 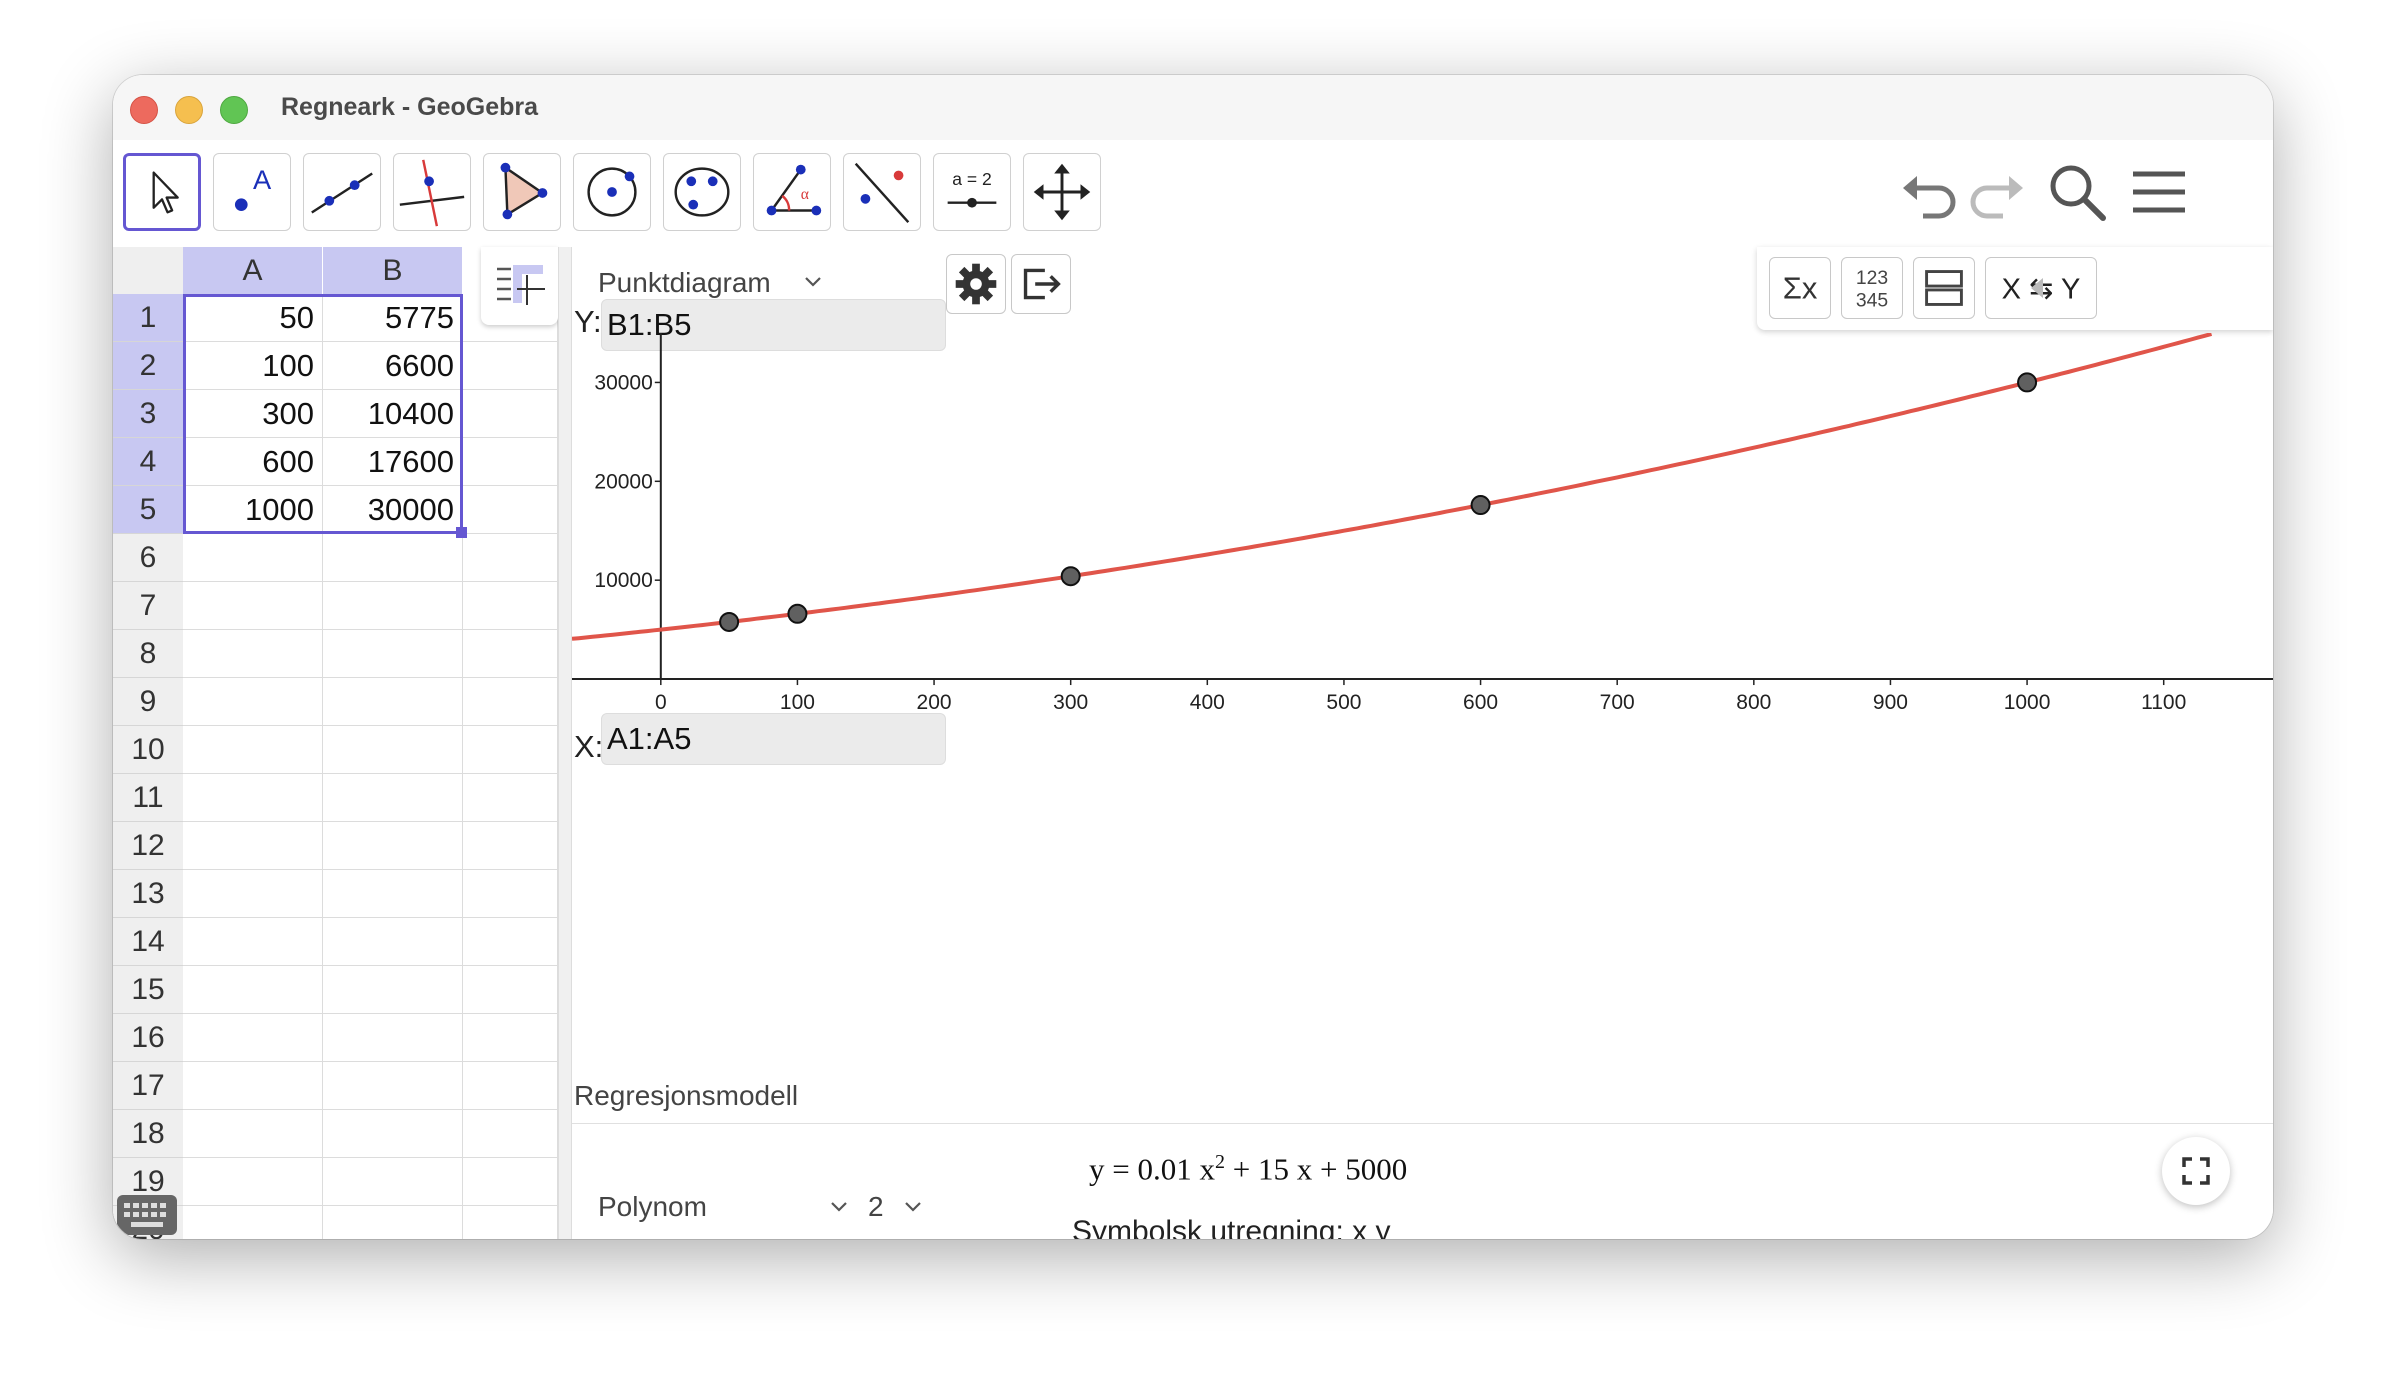 What do you see at coordinates (148, 942) in the screenshot?
I see `row-header-14: 14` at bounding box center [148, 942].